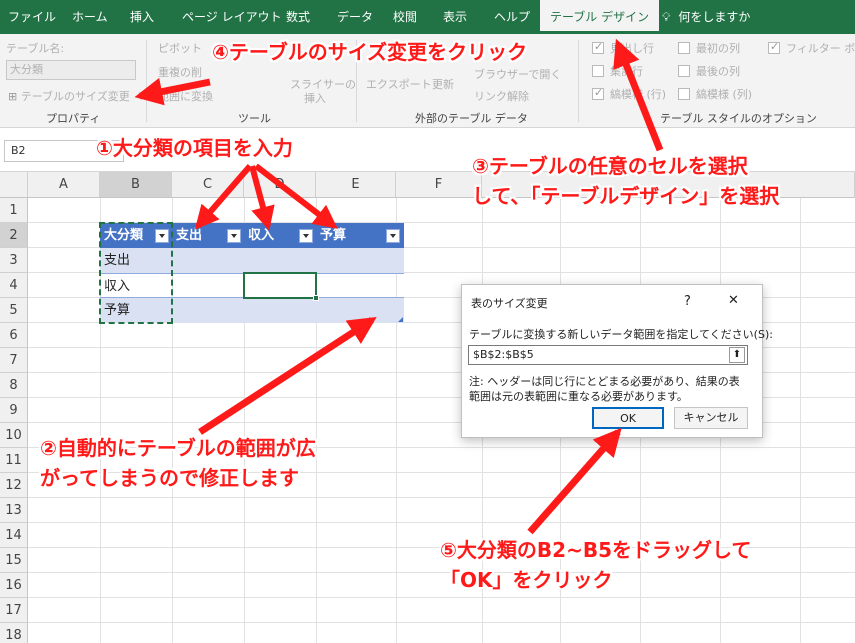 The height and width of the screenshot is (643, 855). Describe the element at coordinates (596, 550) in the screenshot. I see `annotation-step5-line1: ⑤大分類のB2~B5をドラッグして` at that location.